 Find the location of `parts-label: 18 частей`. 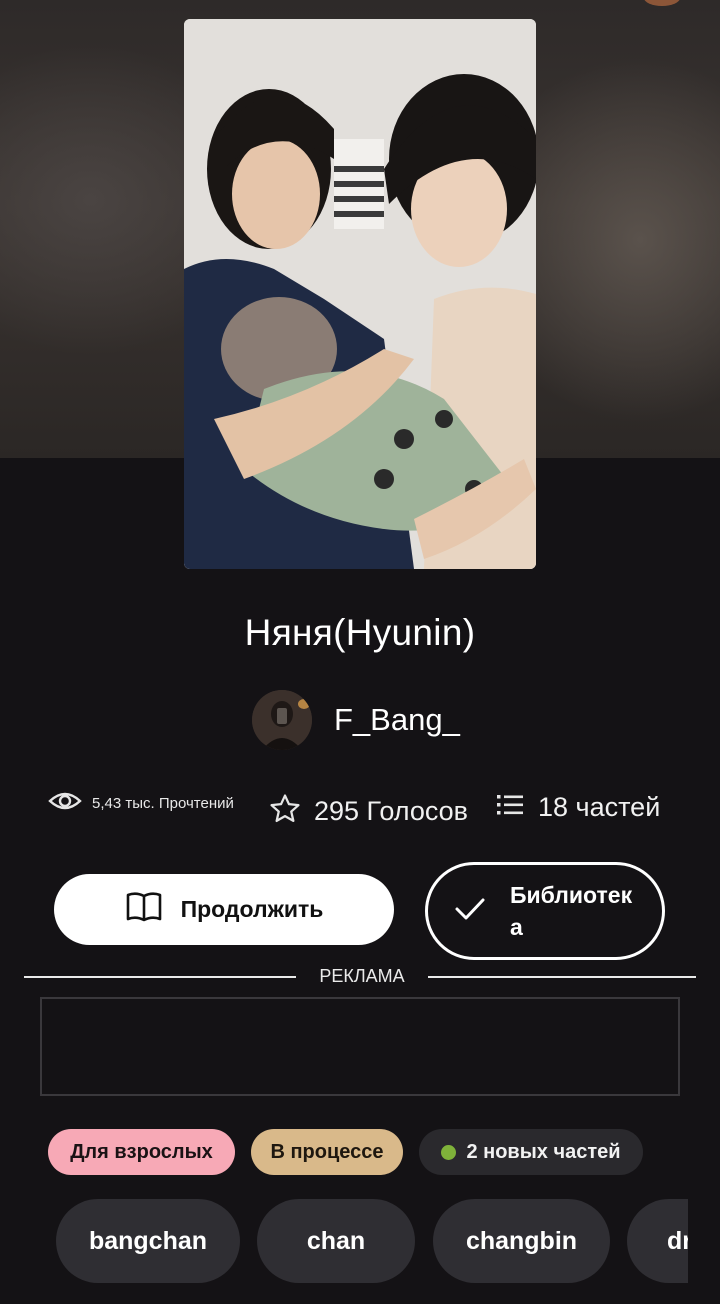

parts-label: 18 частей is located at coordinates (599, 807).